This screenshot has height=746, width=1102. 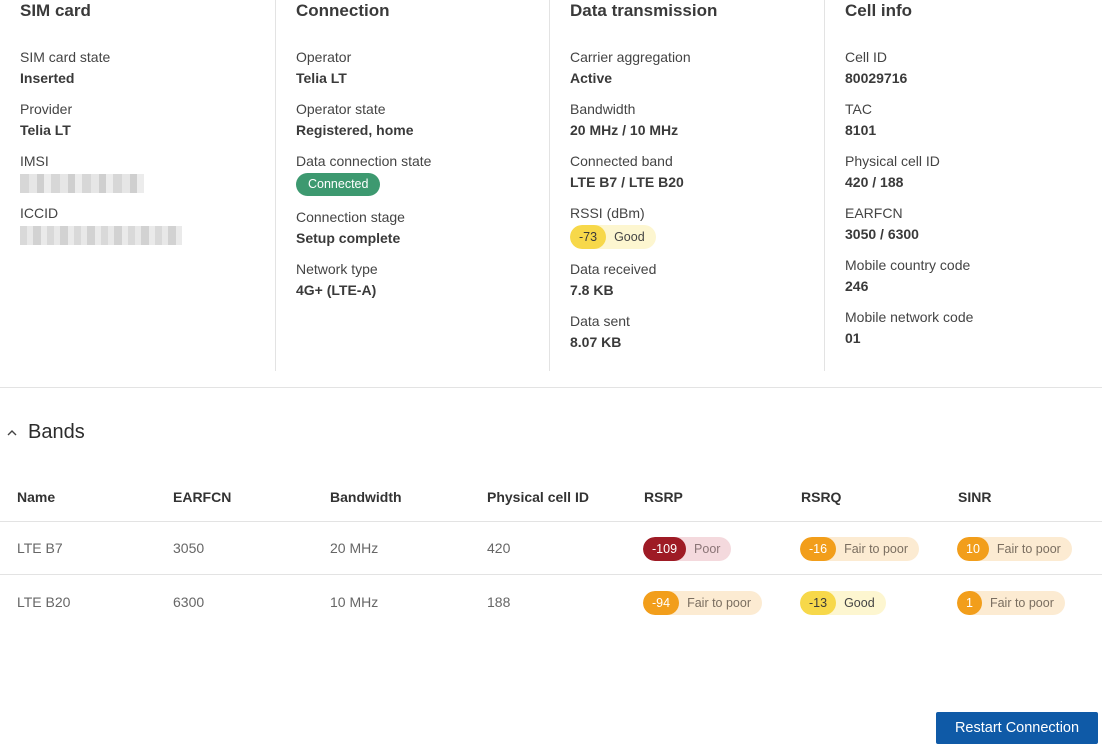 What do you see at coordinates (866, 57) in the screenshot?
I see `cell-id-label: Cell ID` at bounding box center [866, 57].